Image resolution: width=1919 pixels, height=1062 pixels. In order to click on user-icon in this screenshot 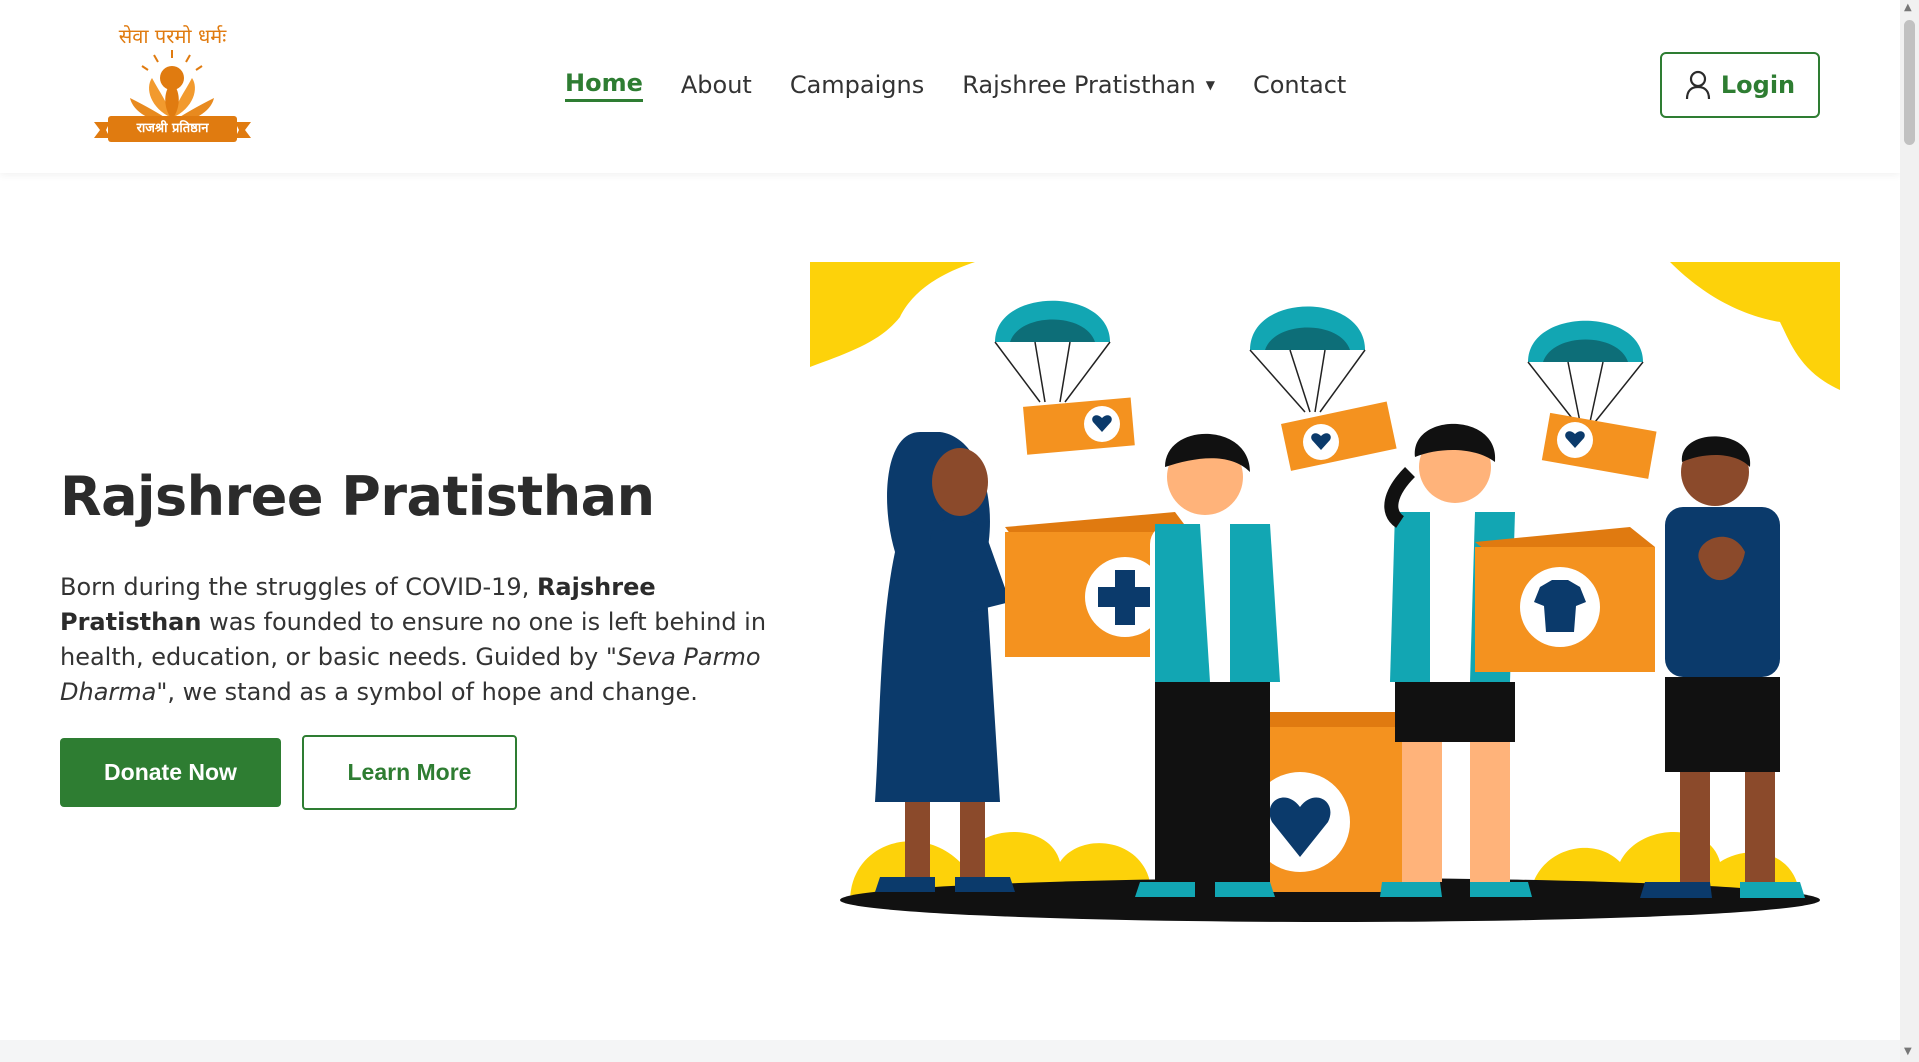, I will do `click(1698, 85)`.